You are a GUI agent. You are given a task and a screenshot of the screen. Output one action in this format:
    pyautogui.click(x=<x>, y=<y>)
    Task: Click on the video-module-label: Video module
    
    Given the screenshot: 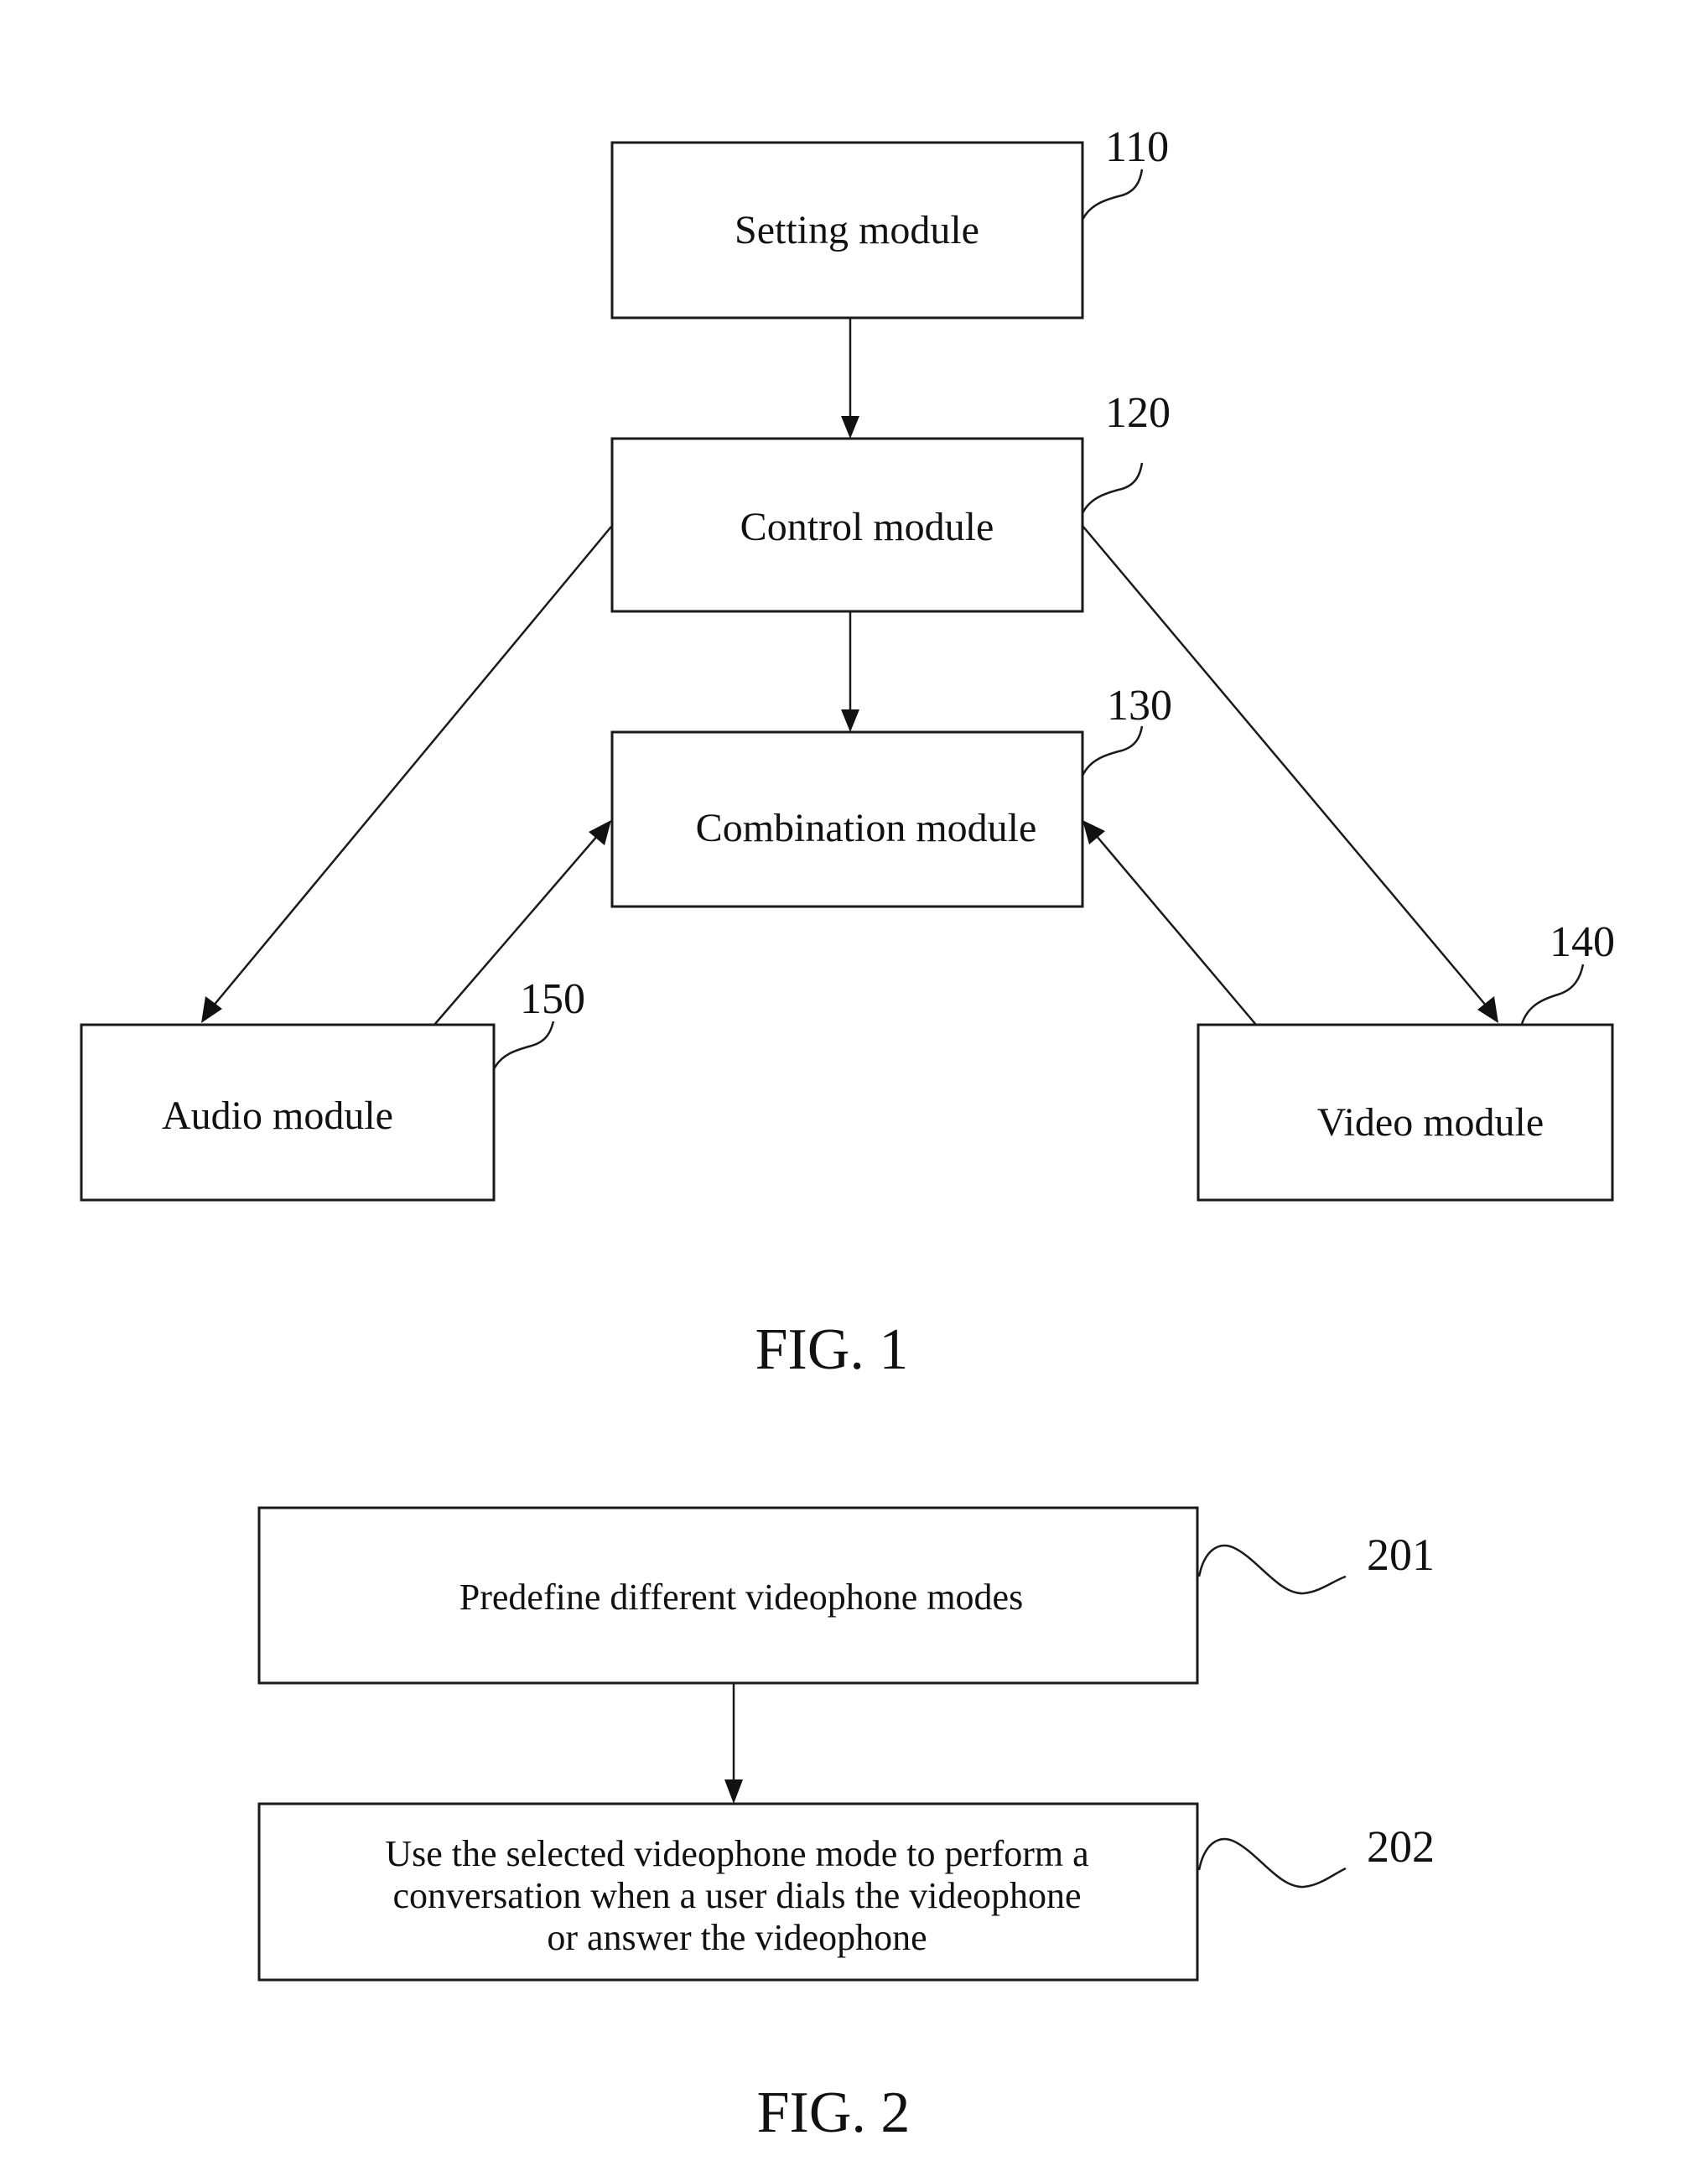 What is the action you would take?
    pyautogui.click(x=1430, y=1122)
    